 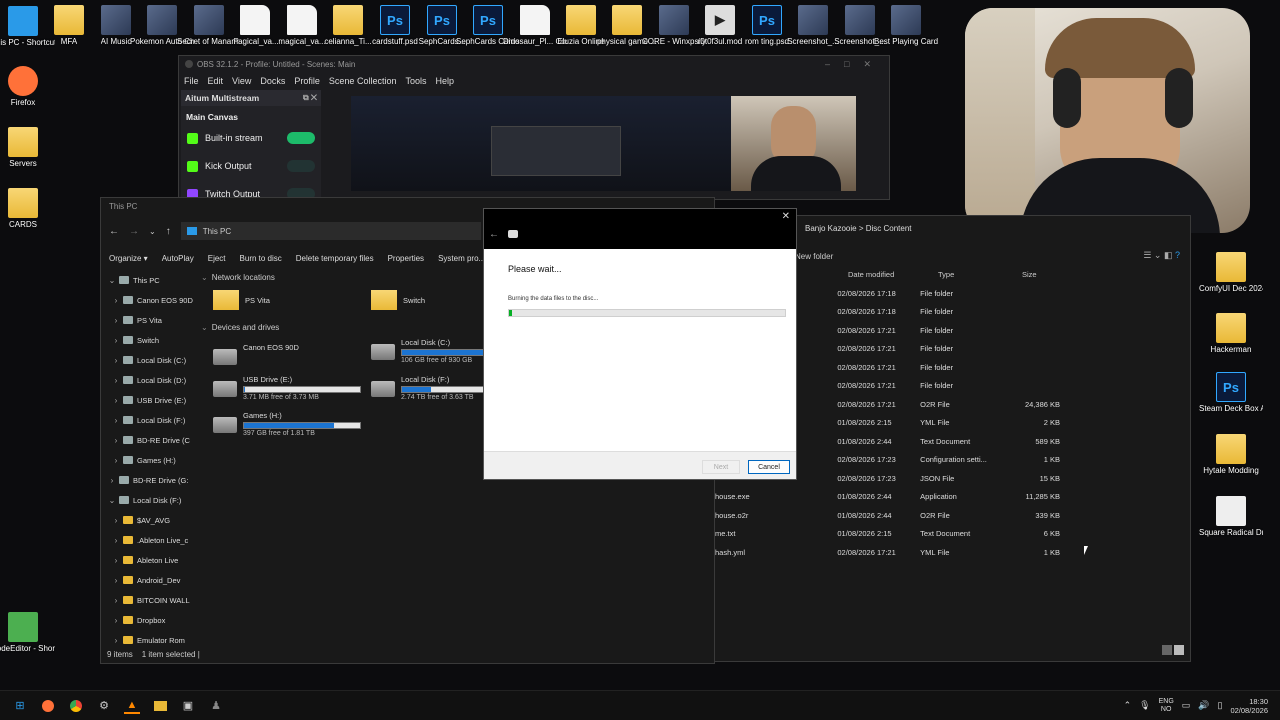 I want to click on view-icons: ☰ ⌄ ◧ ?, so click(x=1161, y=255).